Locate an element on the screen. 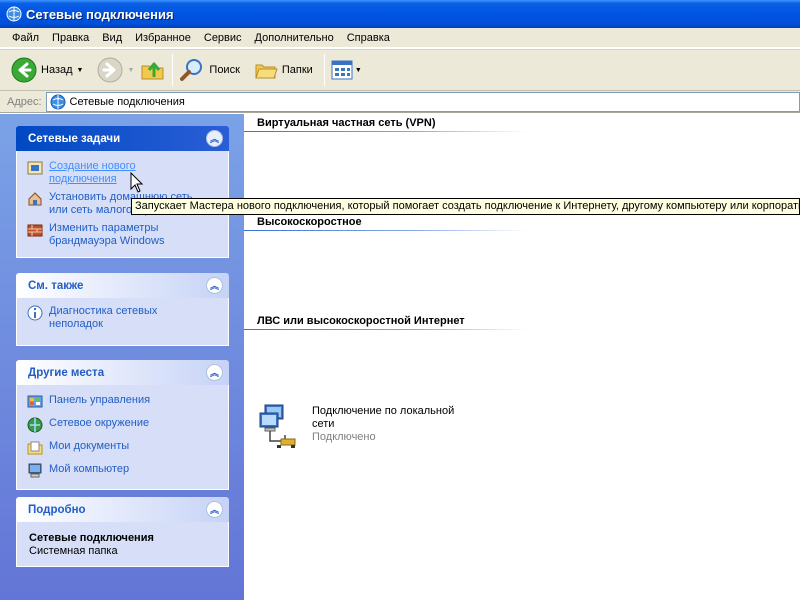 Image resolution: width=800 pixels, height=600 pixels. menu-view: Вид is located at coordinates (112, 38).